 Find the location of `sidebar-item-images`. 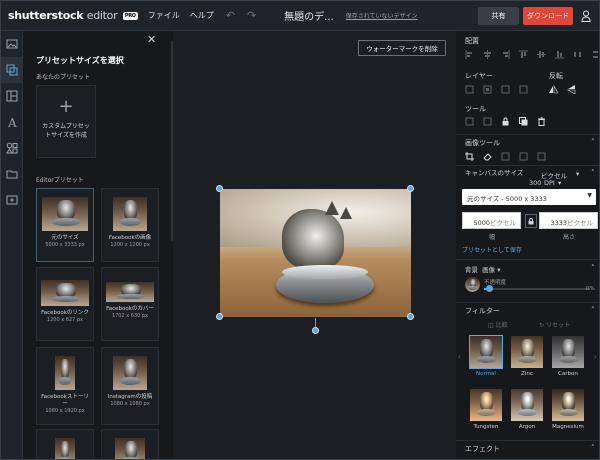

sidebar-item-images is located at coordinates (12, 44).